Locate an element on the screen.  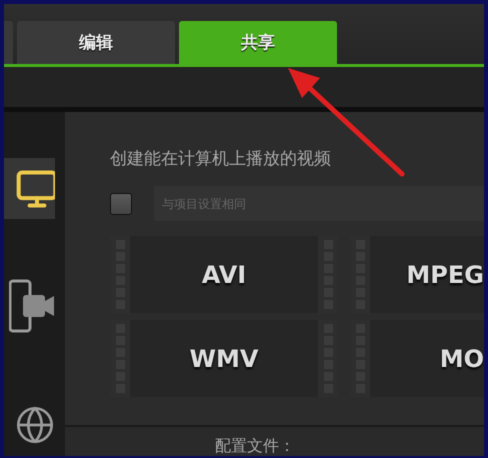
section-title: 创建能在计算机上播放的视频 is located at coordinates (221, 159).